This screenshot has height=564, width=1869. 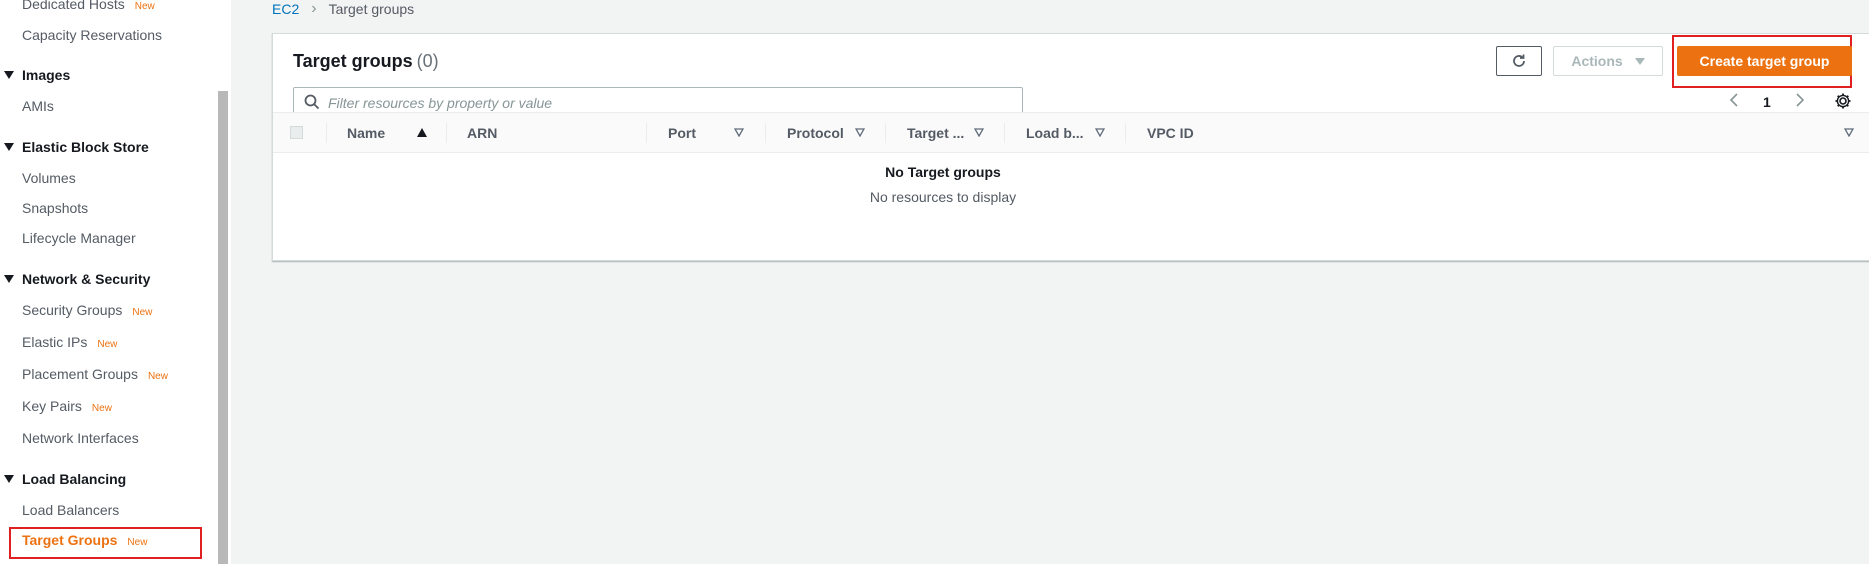 What do you see at coordinates (46, 75) in the screenshot?
I see `section-title: Images` at bounding box center [46, 75].